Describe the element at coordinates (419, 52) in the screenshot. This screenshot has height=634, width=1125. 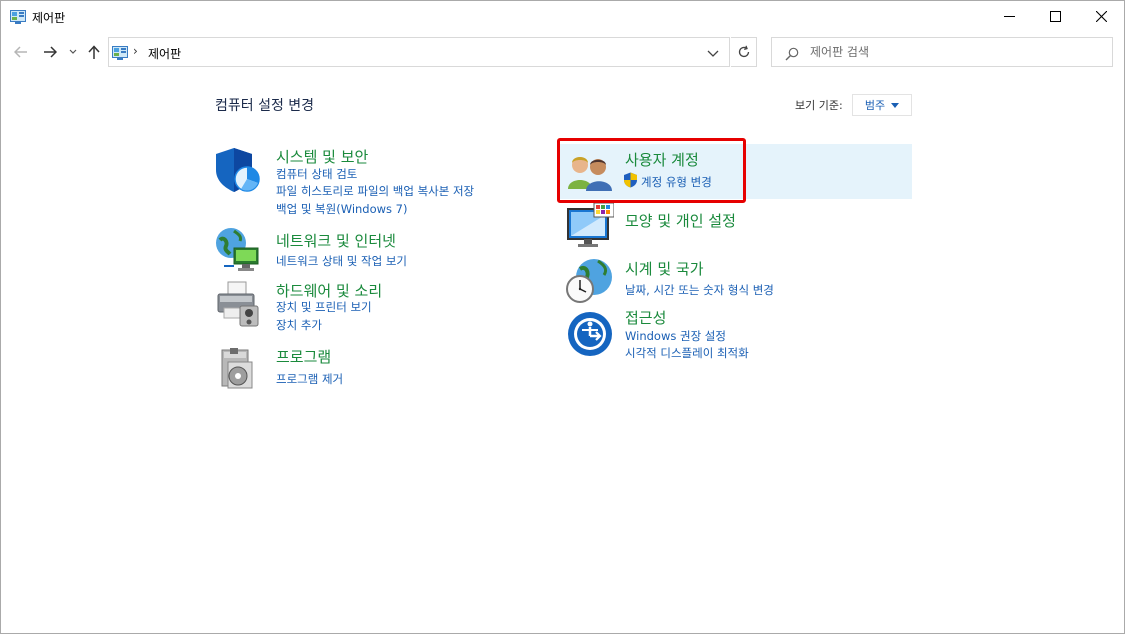
I see `address-bar: › 제어판` at that location.